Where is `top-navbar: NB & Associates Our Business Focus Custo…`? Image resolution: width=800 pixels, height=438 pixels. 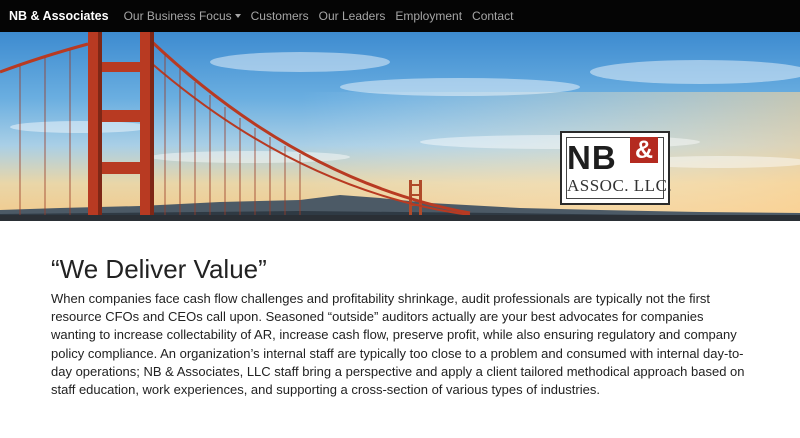 top-navbar: NB & Associates Our Business Focus Custo… is located at coordinates (400, 16).